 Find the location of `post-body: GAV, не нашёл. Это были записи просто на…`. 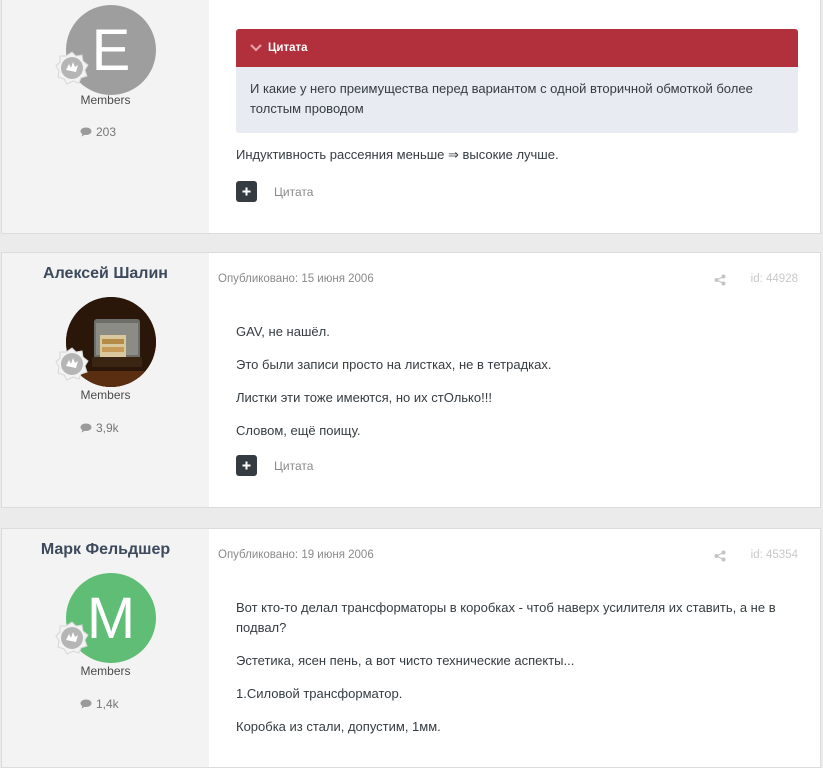

post-body: GAV, не нашёл. Это были записи просто на… is located at coordinates (393, 381).